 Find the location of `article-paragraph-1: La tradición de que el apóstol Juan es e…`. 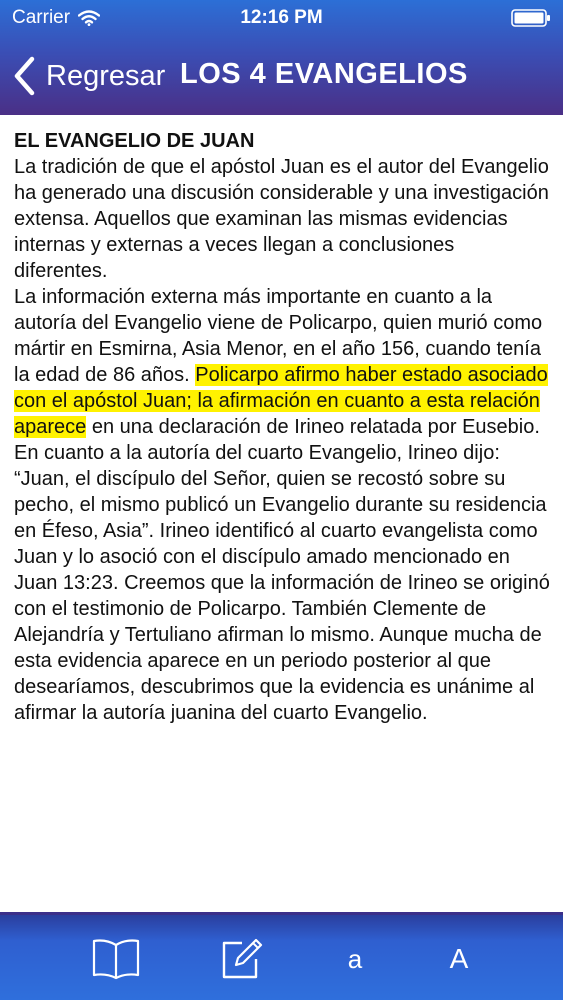

article-paragraph-1: La tradición de que el apóstol Juan es e… is located at coordinates (281, 219).